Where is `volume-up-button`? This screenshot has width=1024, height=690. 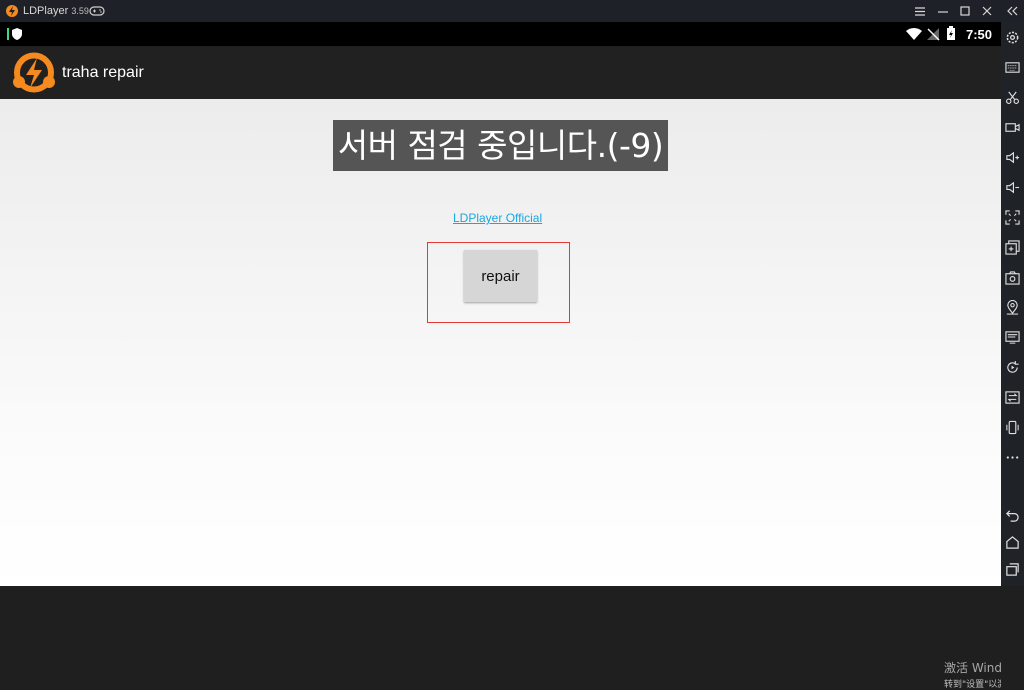 volume-up-button is located at coordinates (1012, 157).